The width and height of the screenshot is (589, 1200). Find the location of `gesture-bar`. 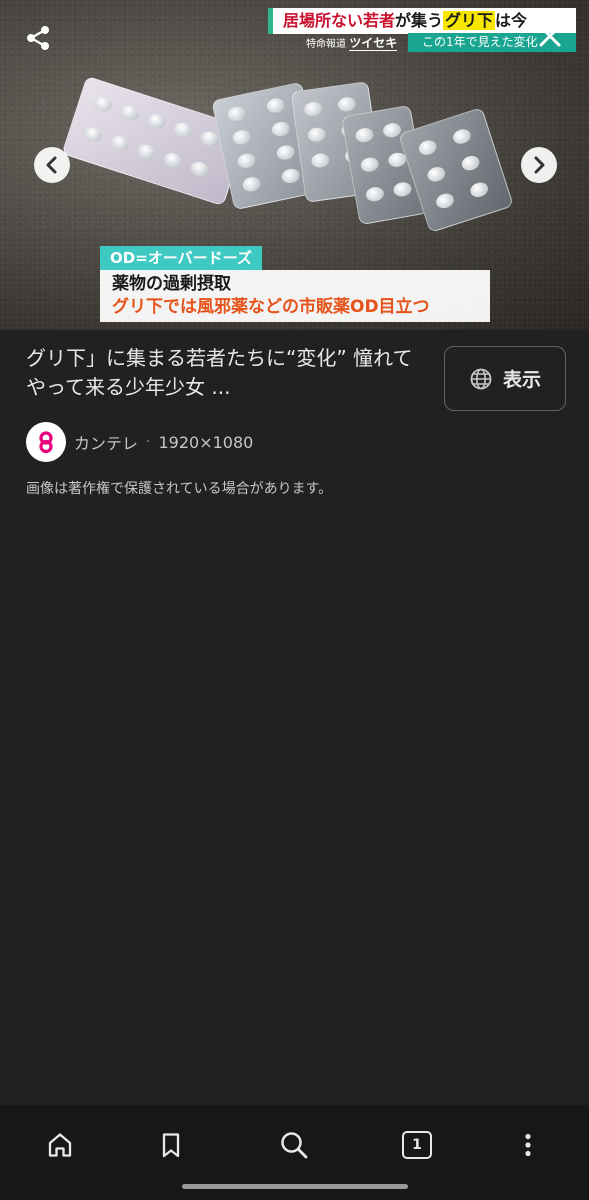

gesture-bar is located at coordinates (295, 1186).